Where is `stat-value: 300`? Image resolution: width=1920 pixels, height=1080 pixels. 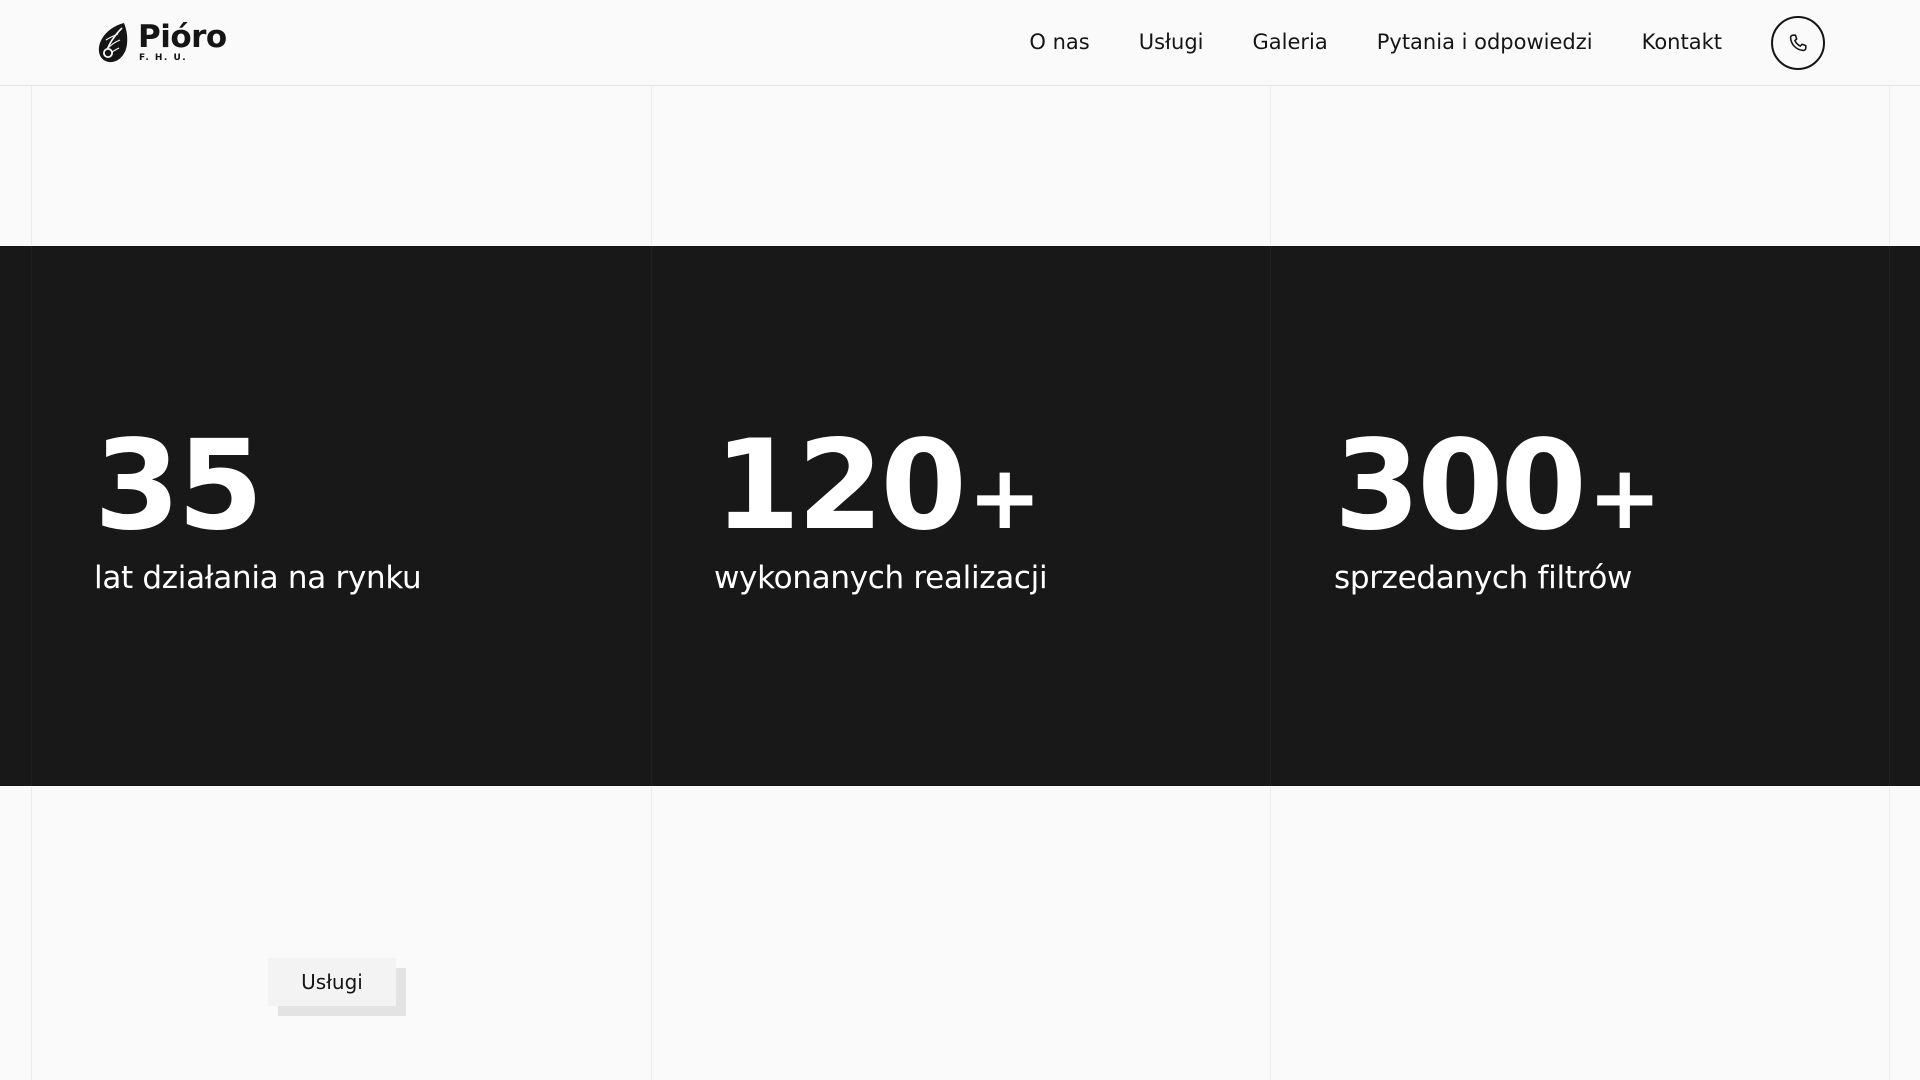 stat-value: 300 is located at coordinates (1460, 486).